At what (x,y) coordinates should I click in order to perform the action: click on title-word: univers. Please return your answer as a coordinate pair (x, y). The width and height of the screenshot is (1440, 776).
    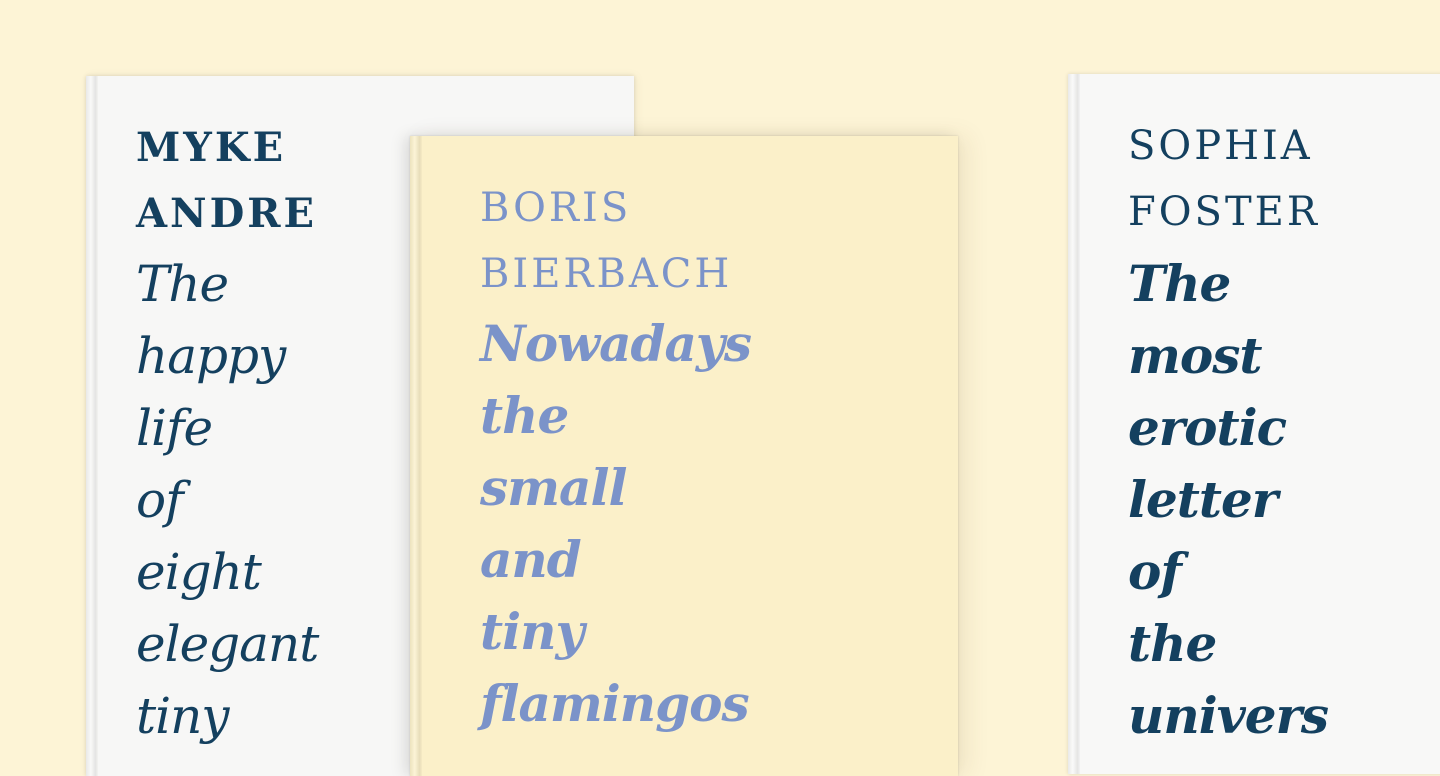
    Looking at the image, I should click on (1228, 715).